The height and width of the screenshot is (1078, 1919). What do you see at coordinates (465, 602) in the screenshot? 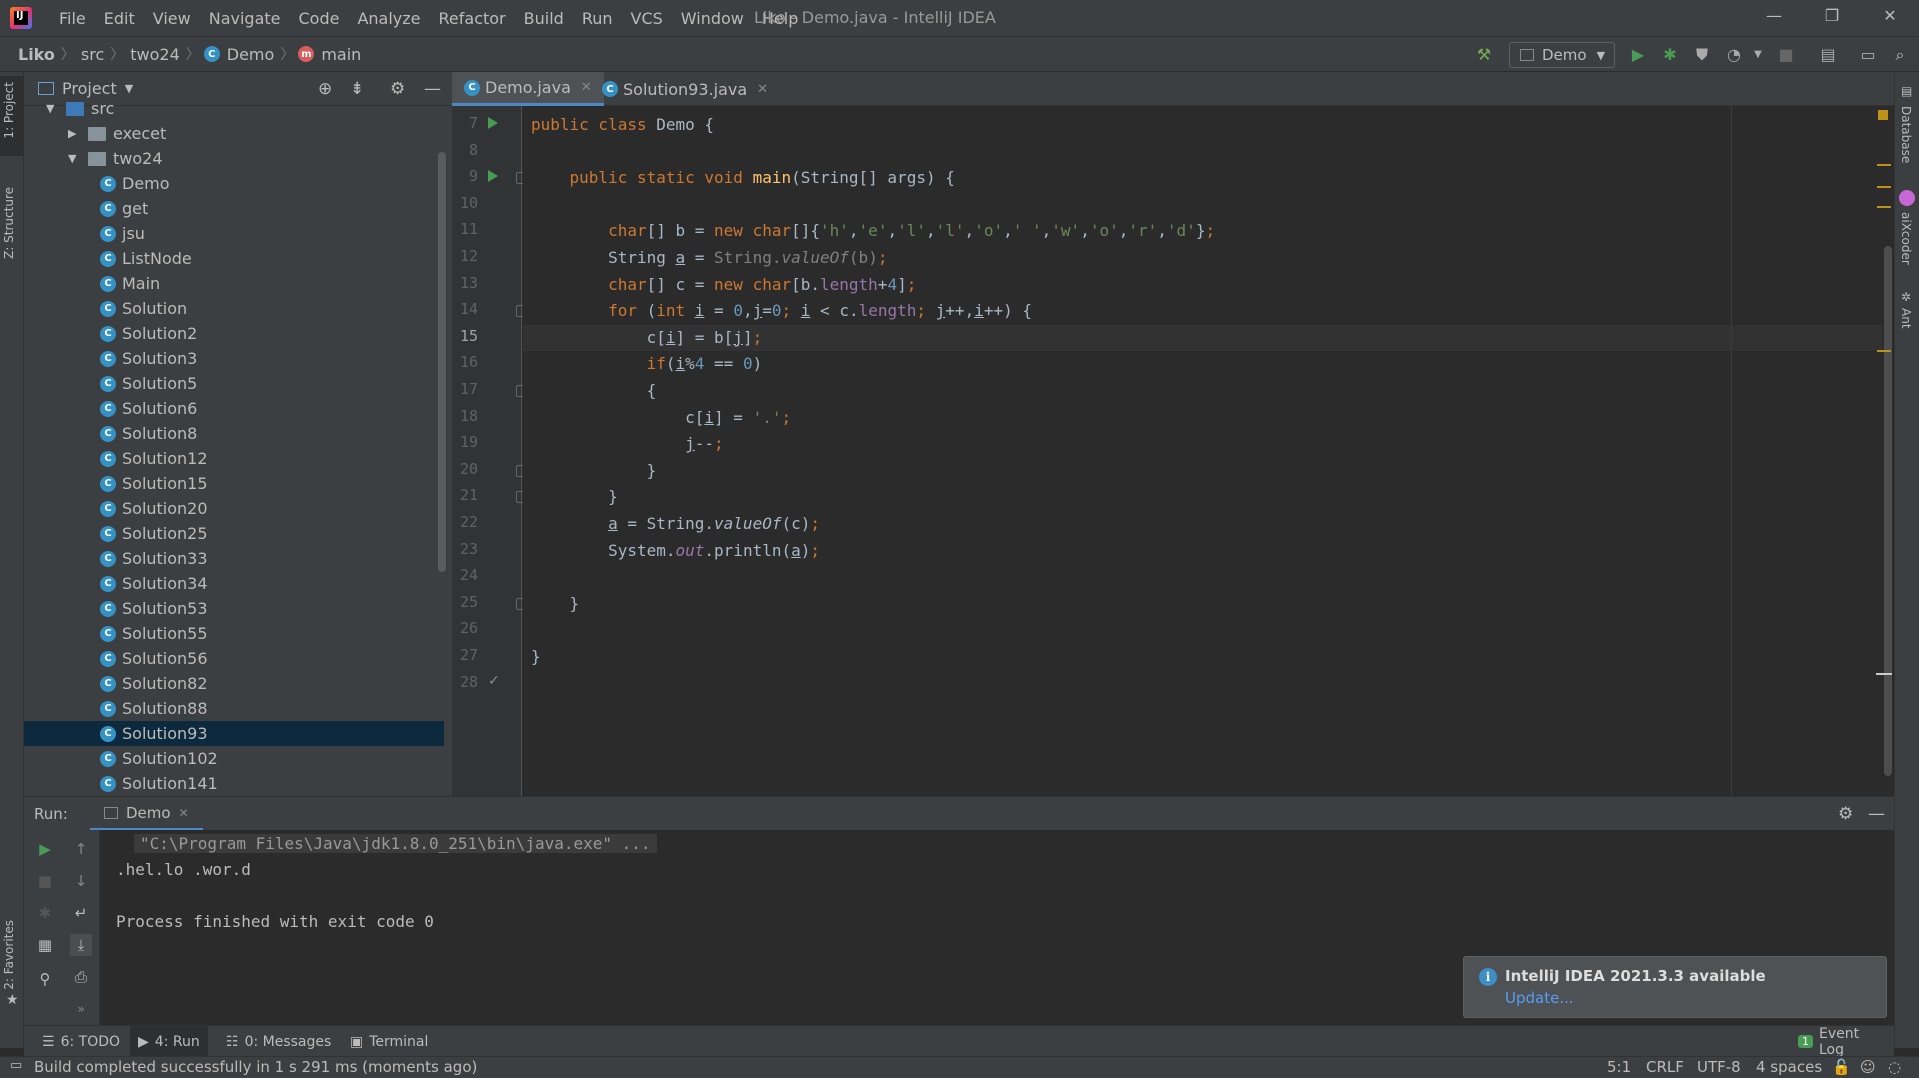
I see `line-number: 25` at bounding box center [465, 602].